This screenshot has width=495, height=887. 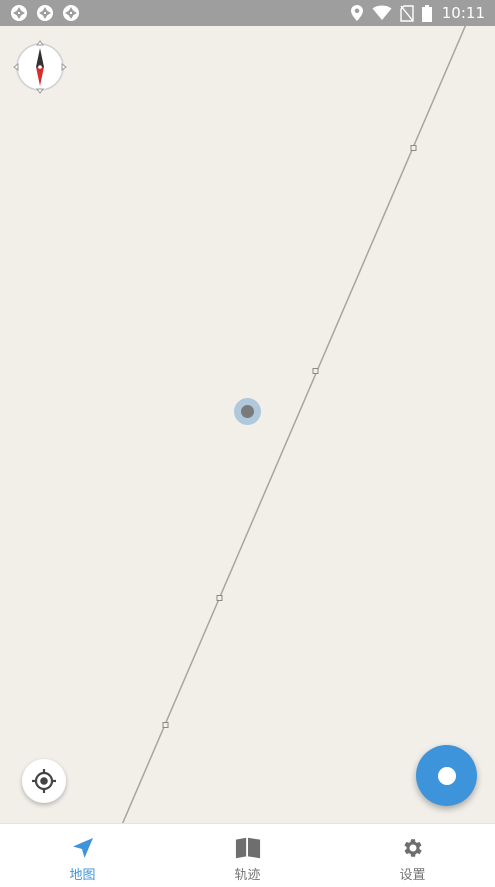 I want to click on wifi-icon, so click(x=382, y=12).